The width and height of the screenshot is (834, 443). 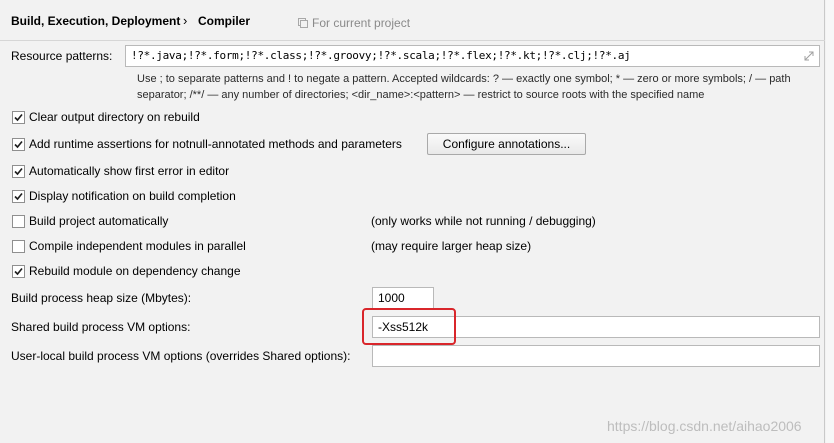 What do you see at coordinates (596, 356) in the screenshot?
I see `user-vm-input` at bounding box center [596, 356].